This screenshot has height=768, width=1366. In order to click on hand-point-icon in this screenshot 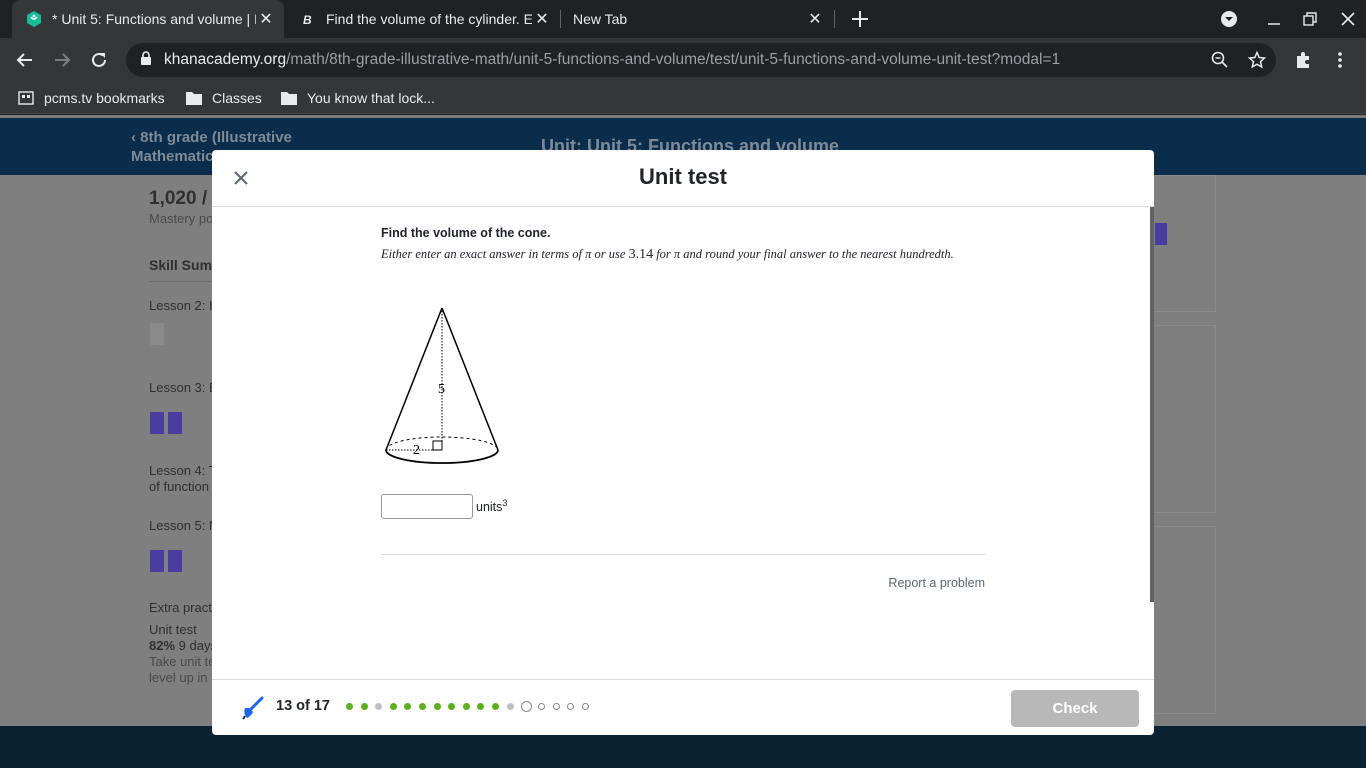, I will do `click(253, 708)`.